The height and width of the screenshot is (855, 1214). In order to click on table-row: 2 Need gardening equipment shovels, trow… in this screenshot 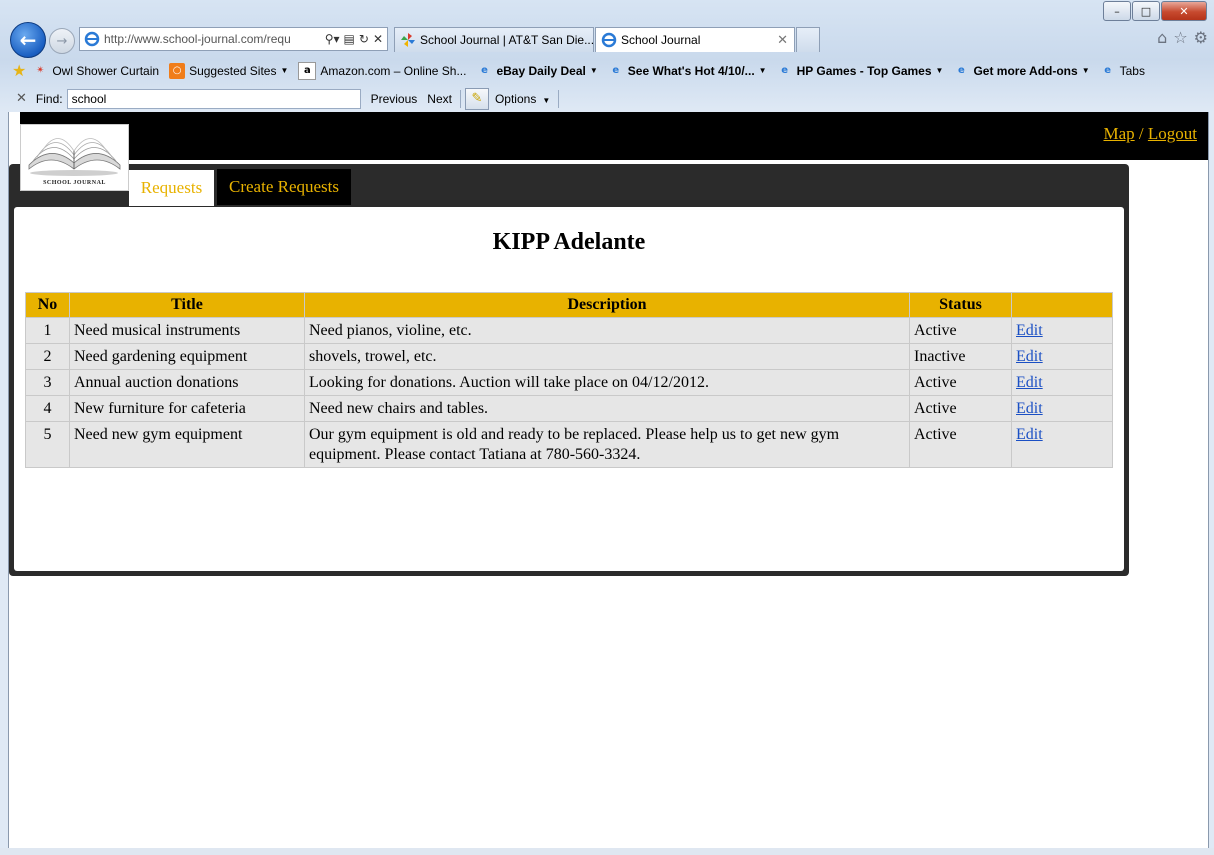, I will do `click(569, 356)`.